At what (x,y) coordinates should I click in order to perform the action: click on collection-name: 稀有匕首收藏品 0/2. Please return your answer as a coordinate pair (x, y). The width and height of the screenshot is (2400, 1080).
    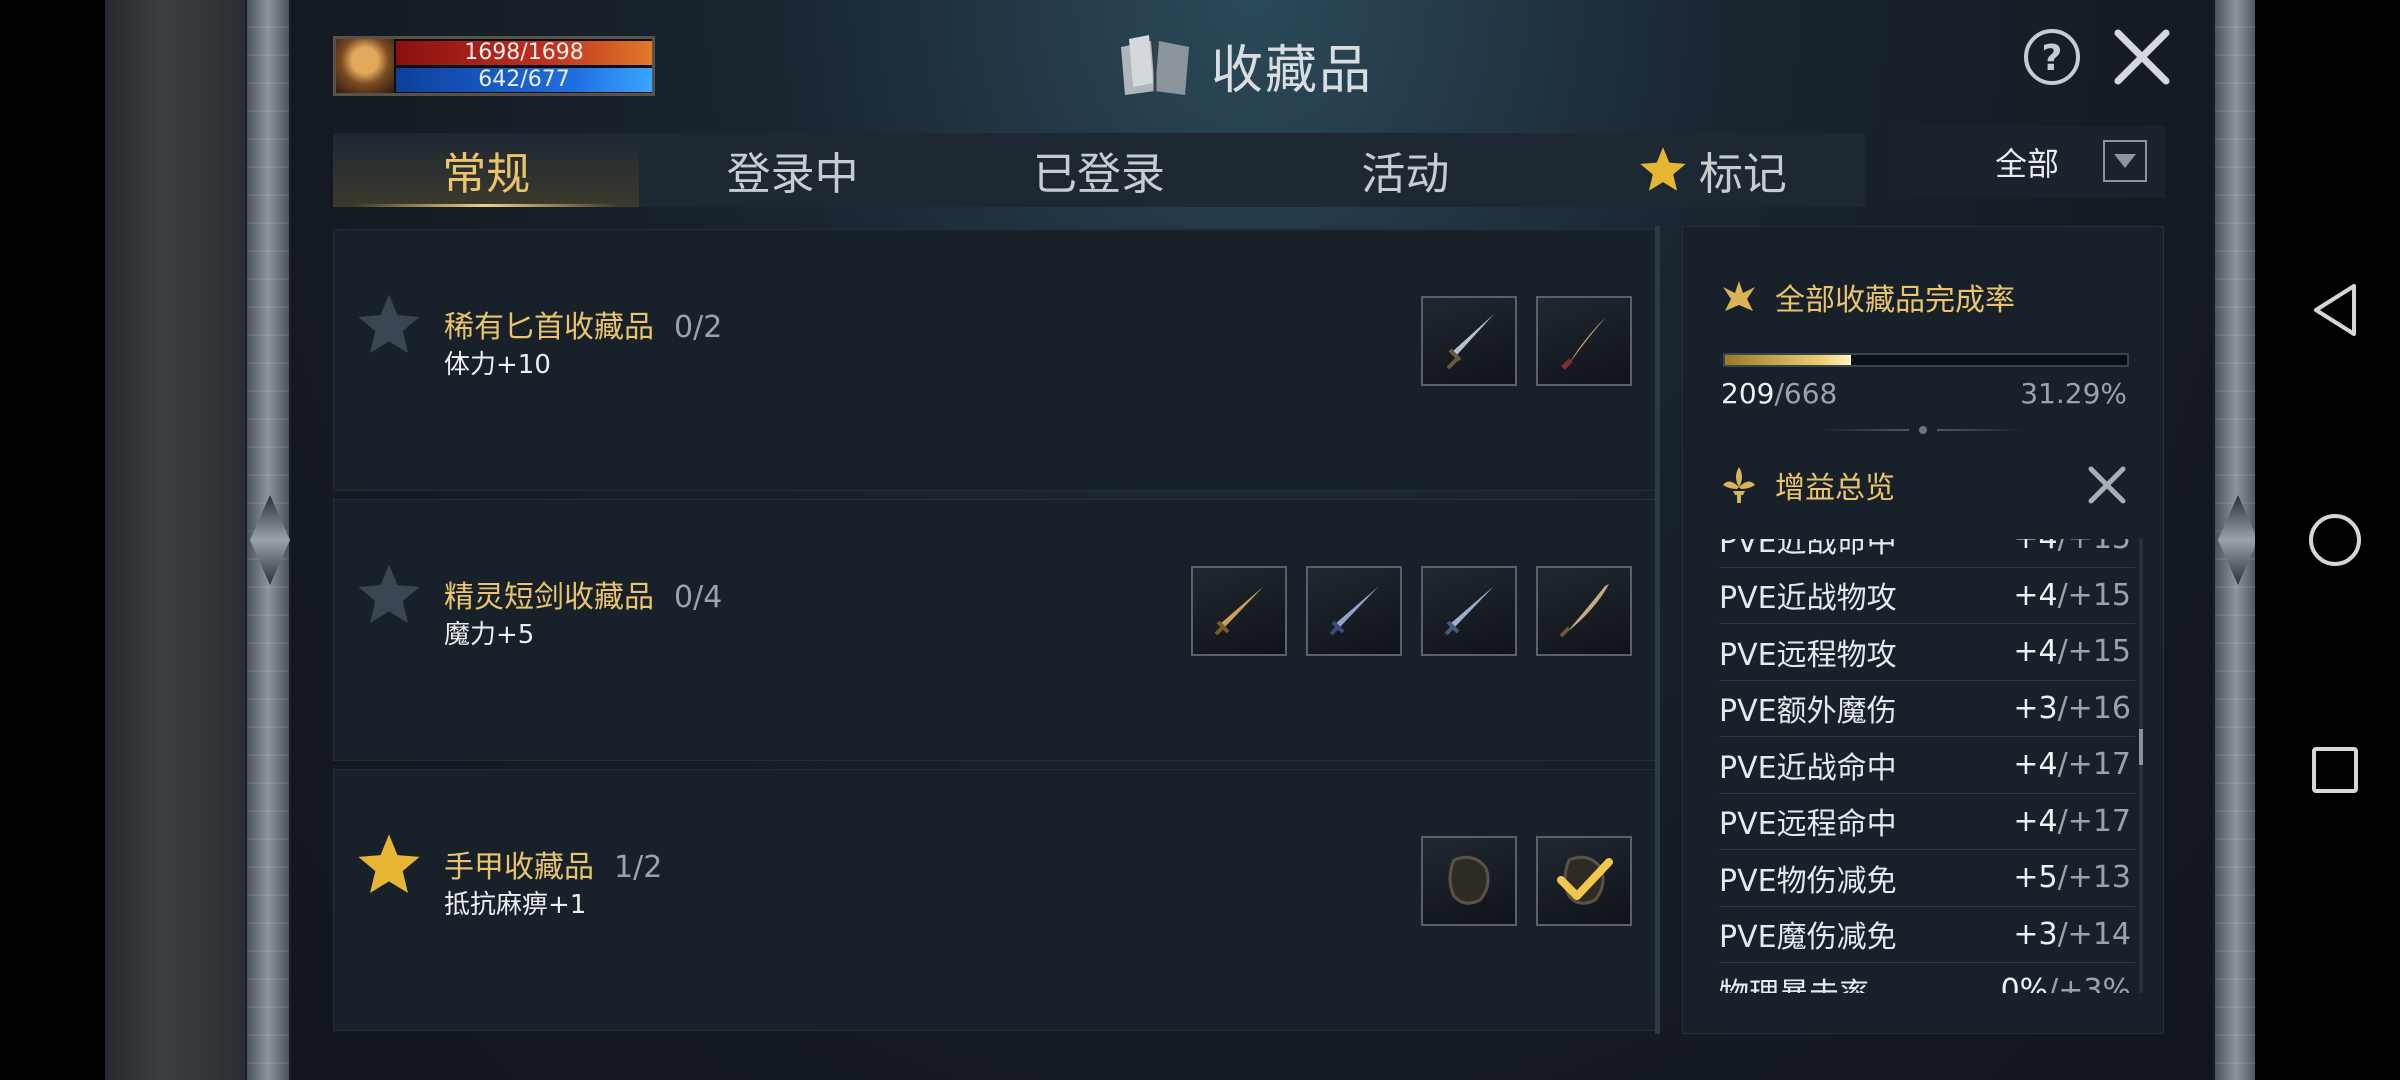
    Looking at the image, I should click on (583, 327).